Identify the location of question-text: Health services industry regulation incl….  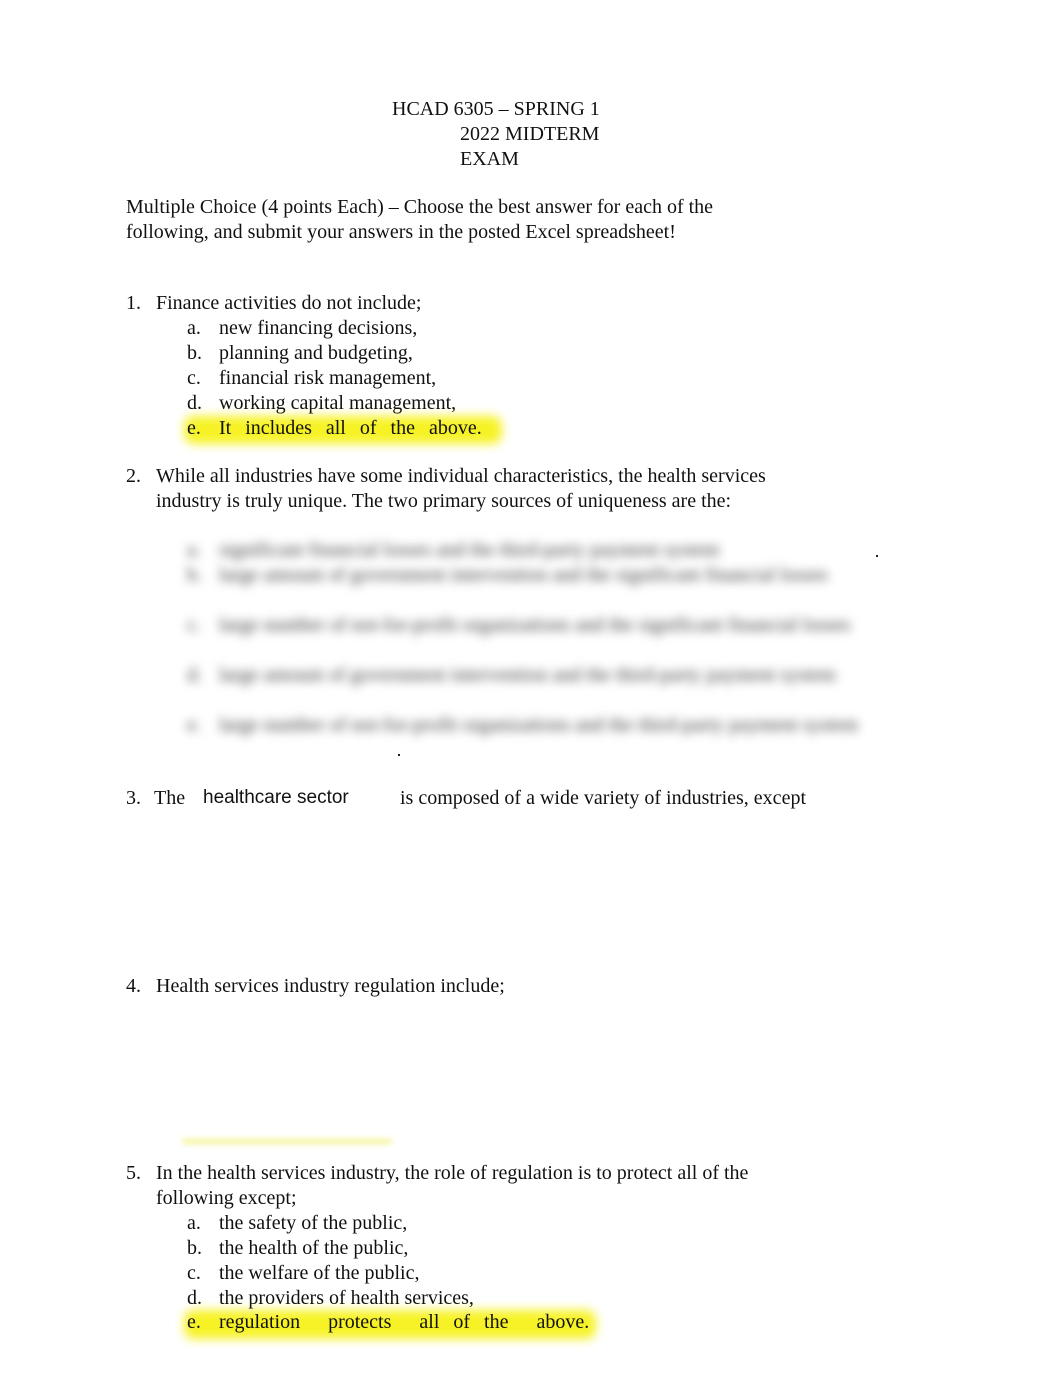
(330, 986).